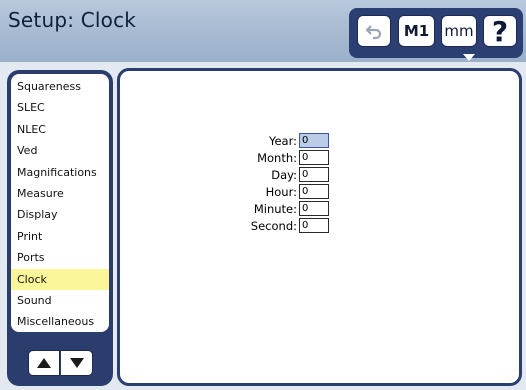 This screenshot has width=526, height=390. I want to click on help-icon: ?, so click(500, 31).